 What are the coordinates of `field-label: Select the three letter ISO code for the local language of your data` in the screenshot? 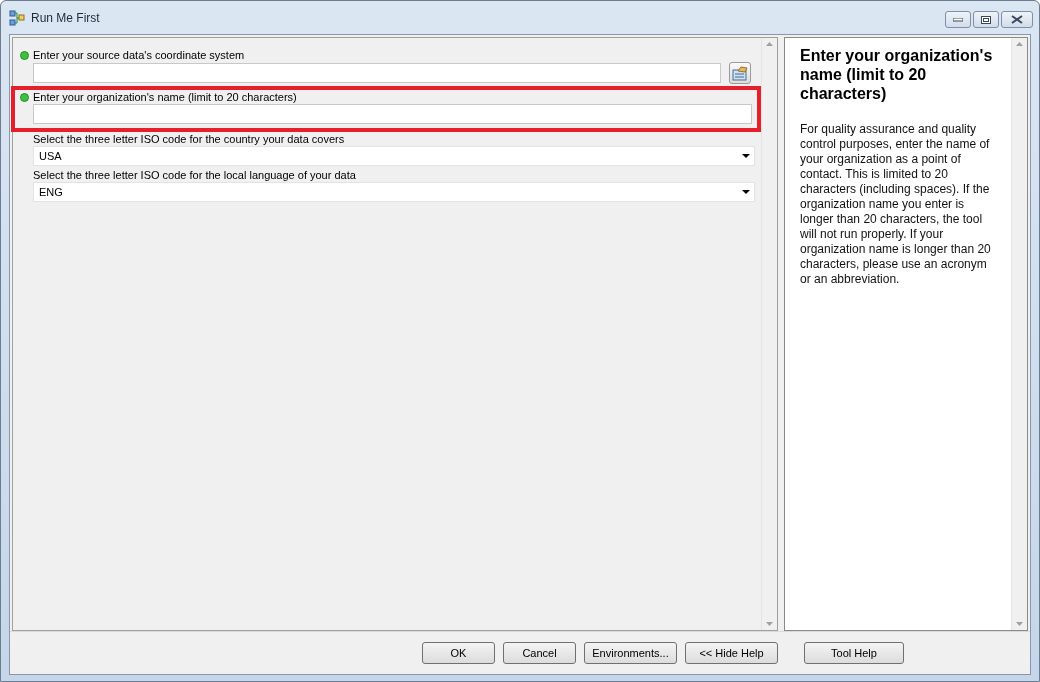 It's located at (194, 175).